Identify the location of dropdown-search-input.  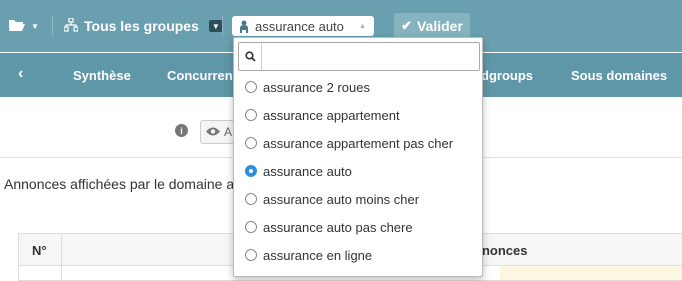
(370, 56).